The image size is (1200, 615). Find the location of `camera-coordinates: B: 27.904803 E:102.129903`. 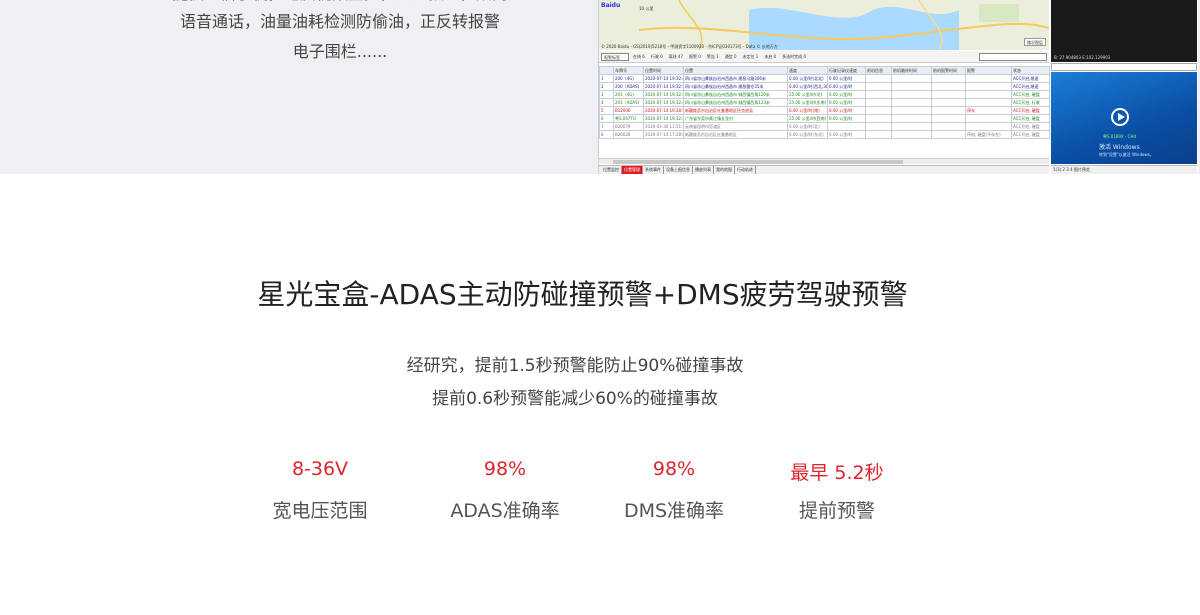

camera-coordinates: B: 27.904803 E:102.129903 is located at coordinates (1082, 57).